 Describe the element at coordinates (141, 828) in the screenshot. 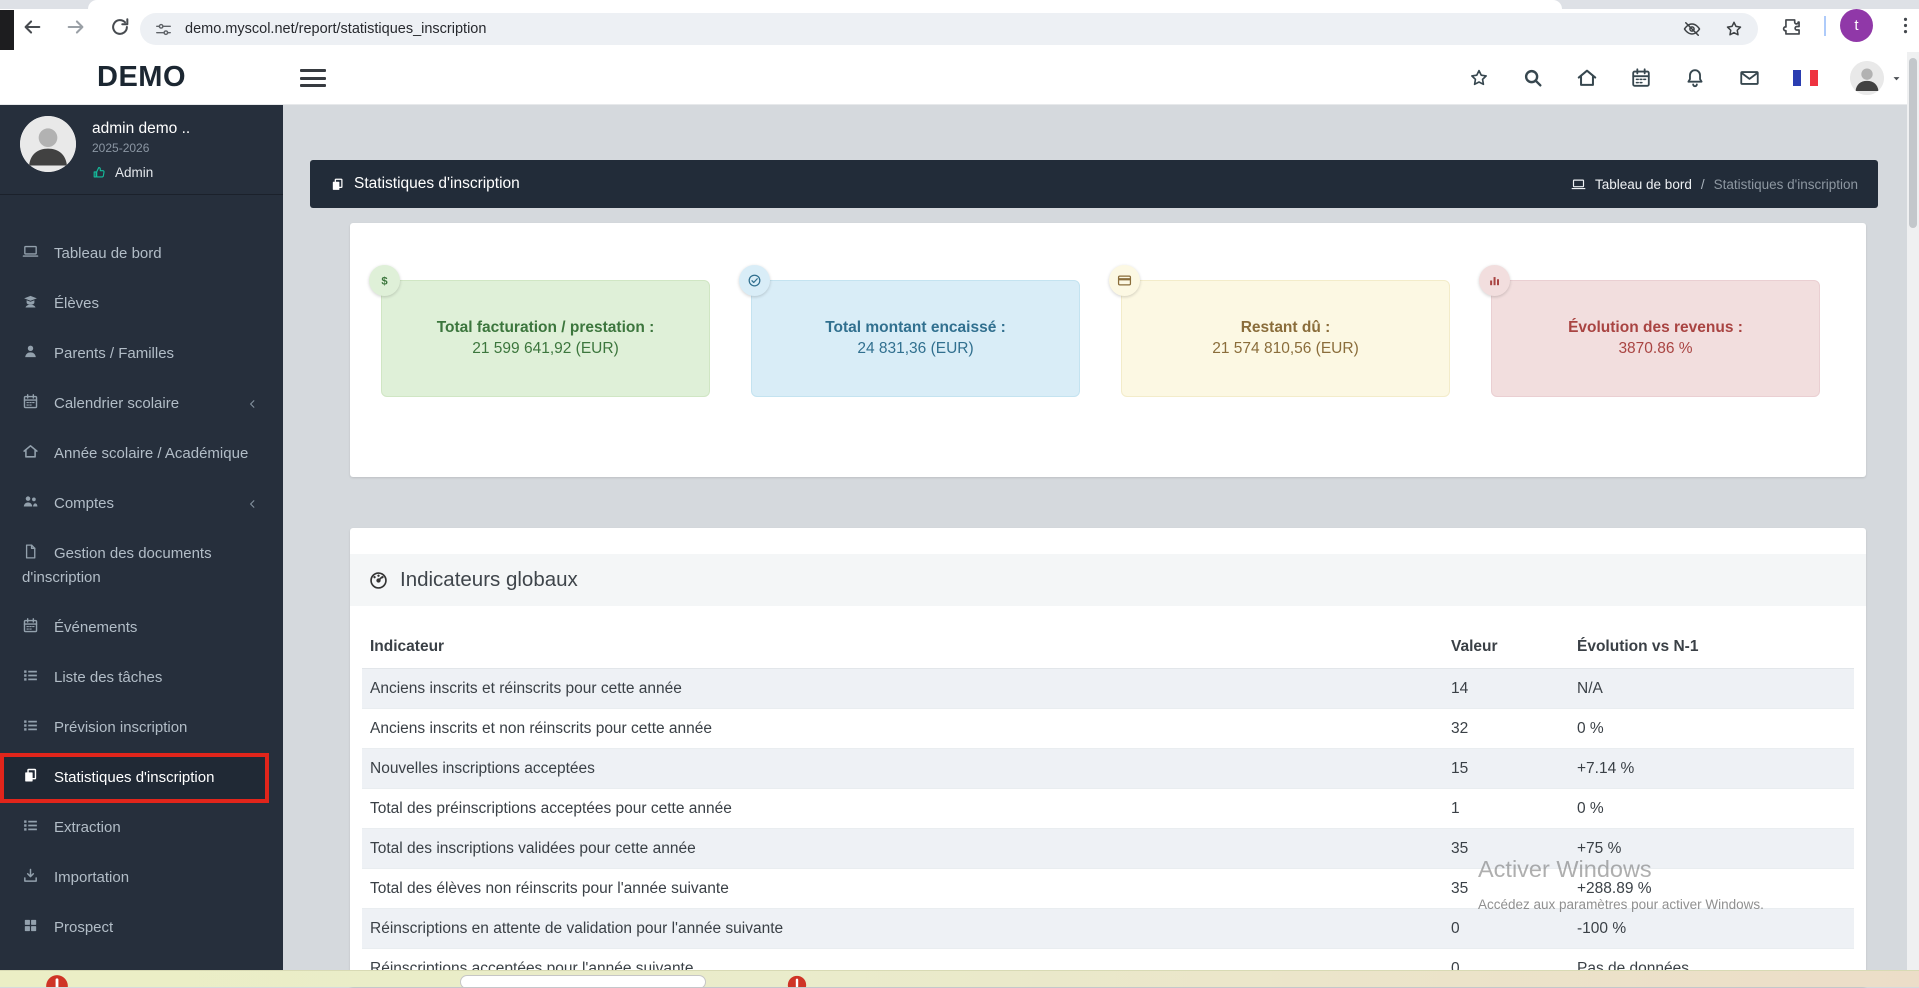

I see `sidebar-item-extraction: Extraction` at that location.